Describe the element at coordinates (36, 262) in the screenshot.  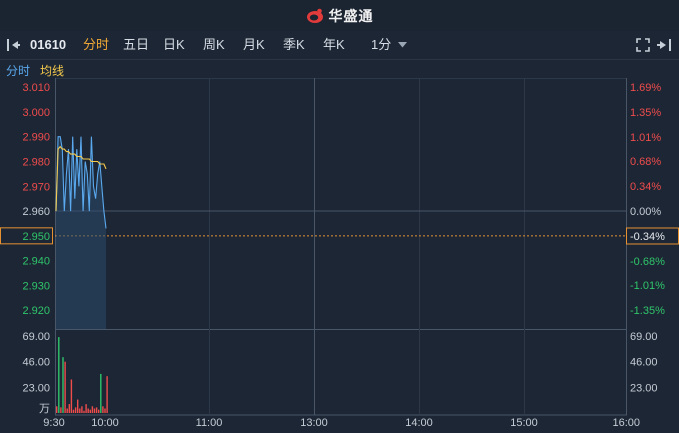
I see `price-tick-label: 2.940` at that location.